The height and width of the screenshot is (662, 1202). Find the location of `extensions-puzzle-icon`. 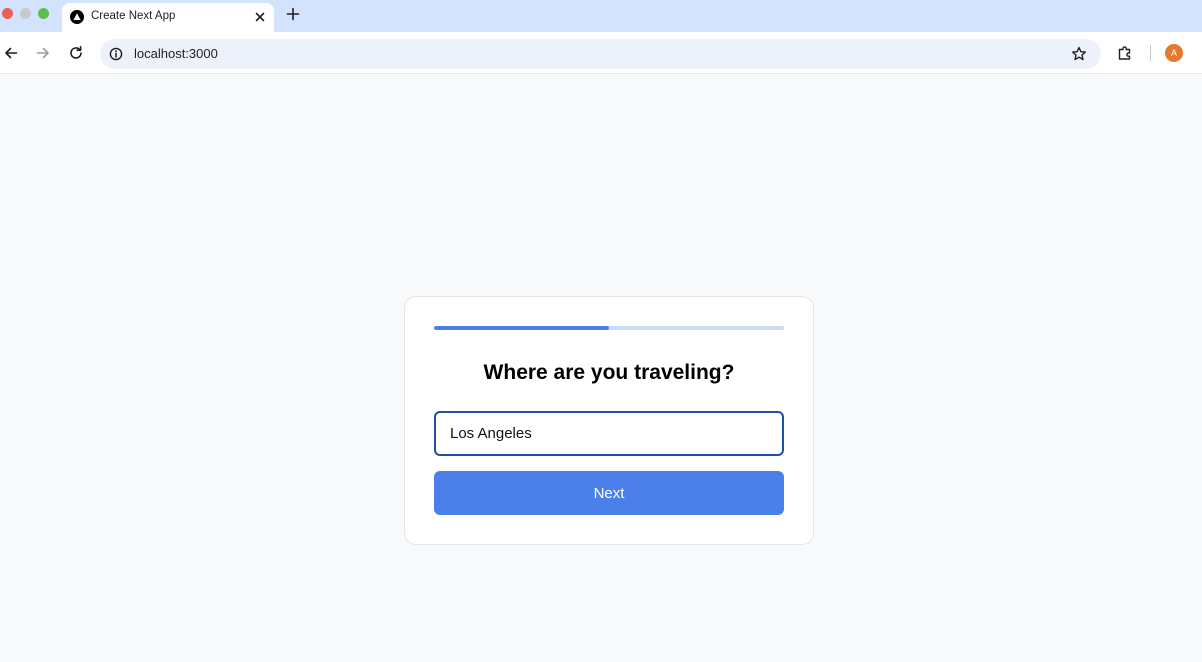

extensions-puzzle-icon is located at coordinates (1125, 53).